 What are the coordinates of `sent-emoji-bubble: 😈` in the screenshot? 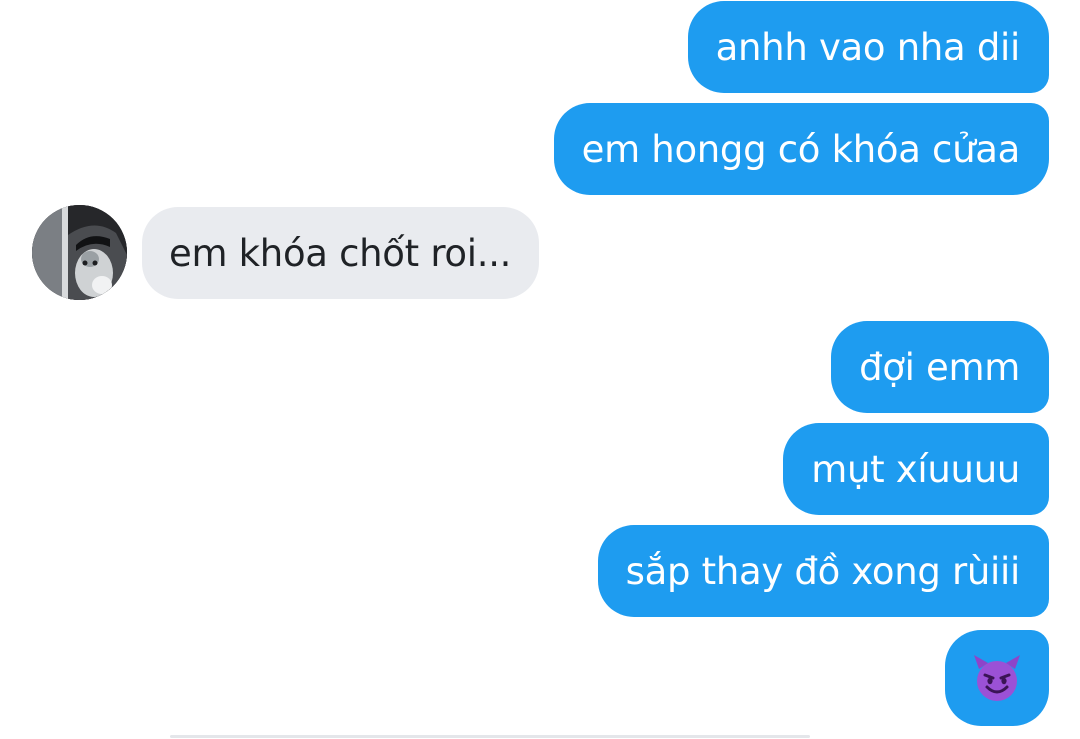 It's located at (997, 678).